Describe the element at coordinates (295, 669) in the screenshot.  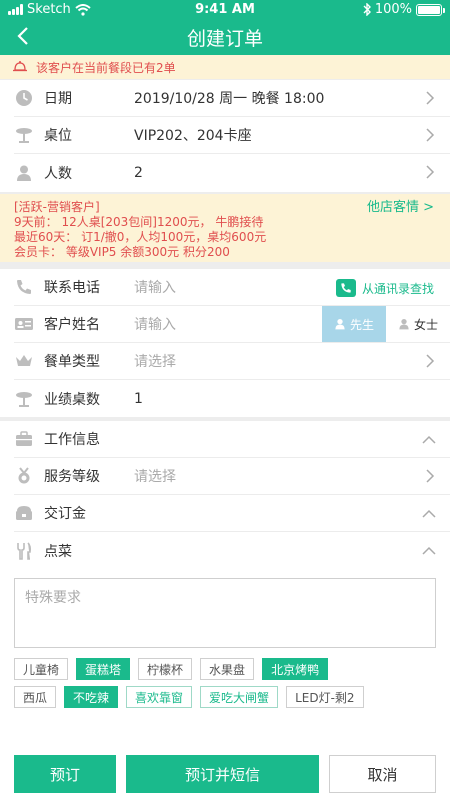
I see `tag-peking-duck: 北京烤鸭` at that location.